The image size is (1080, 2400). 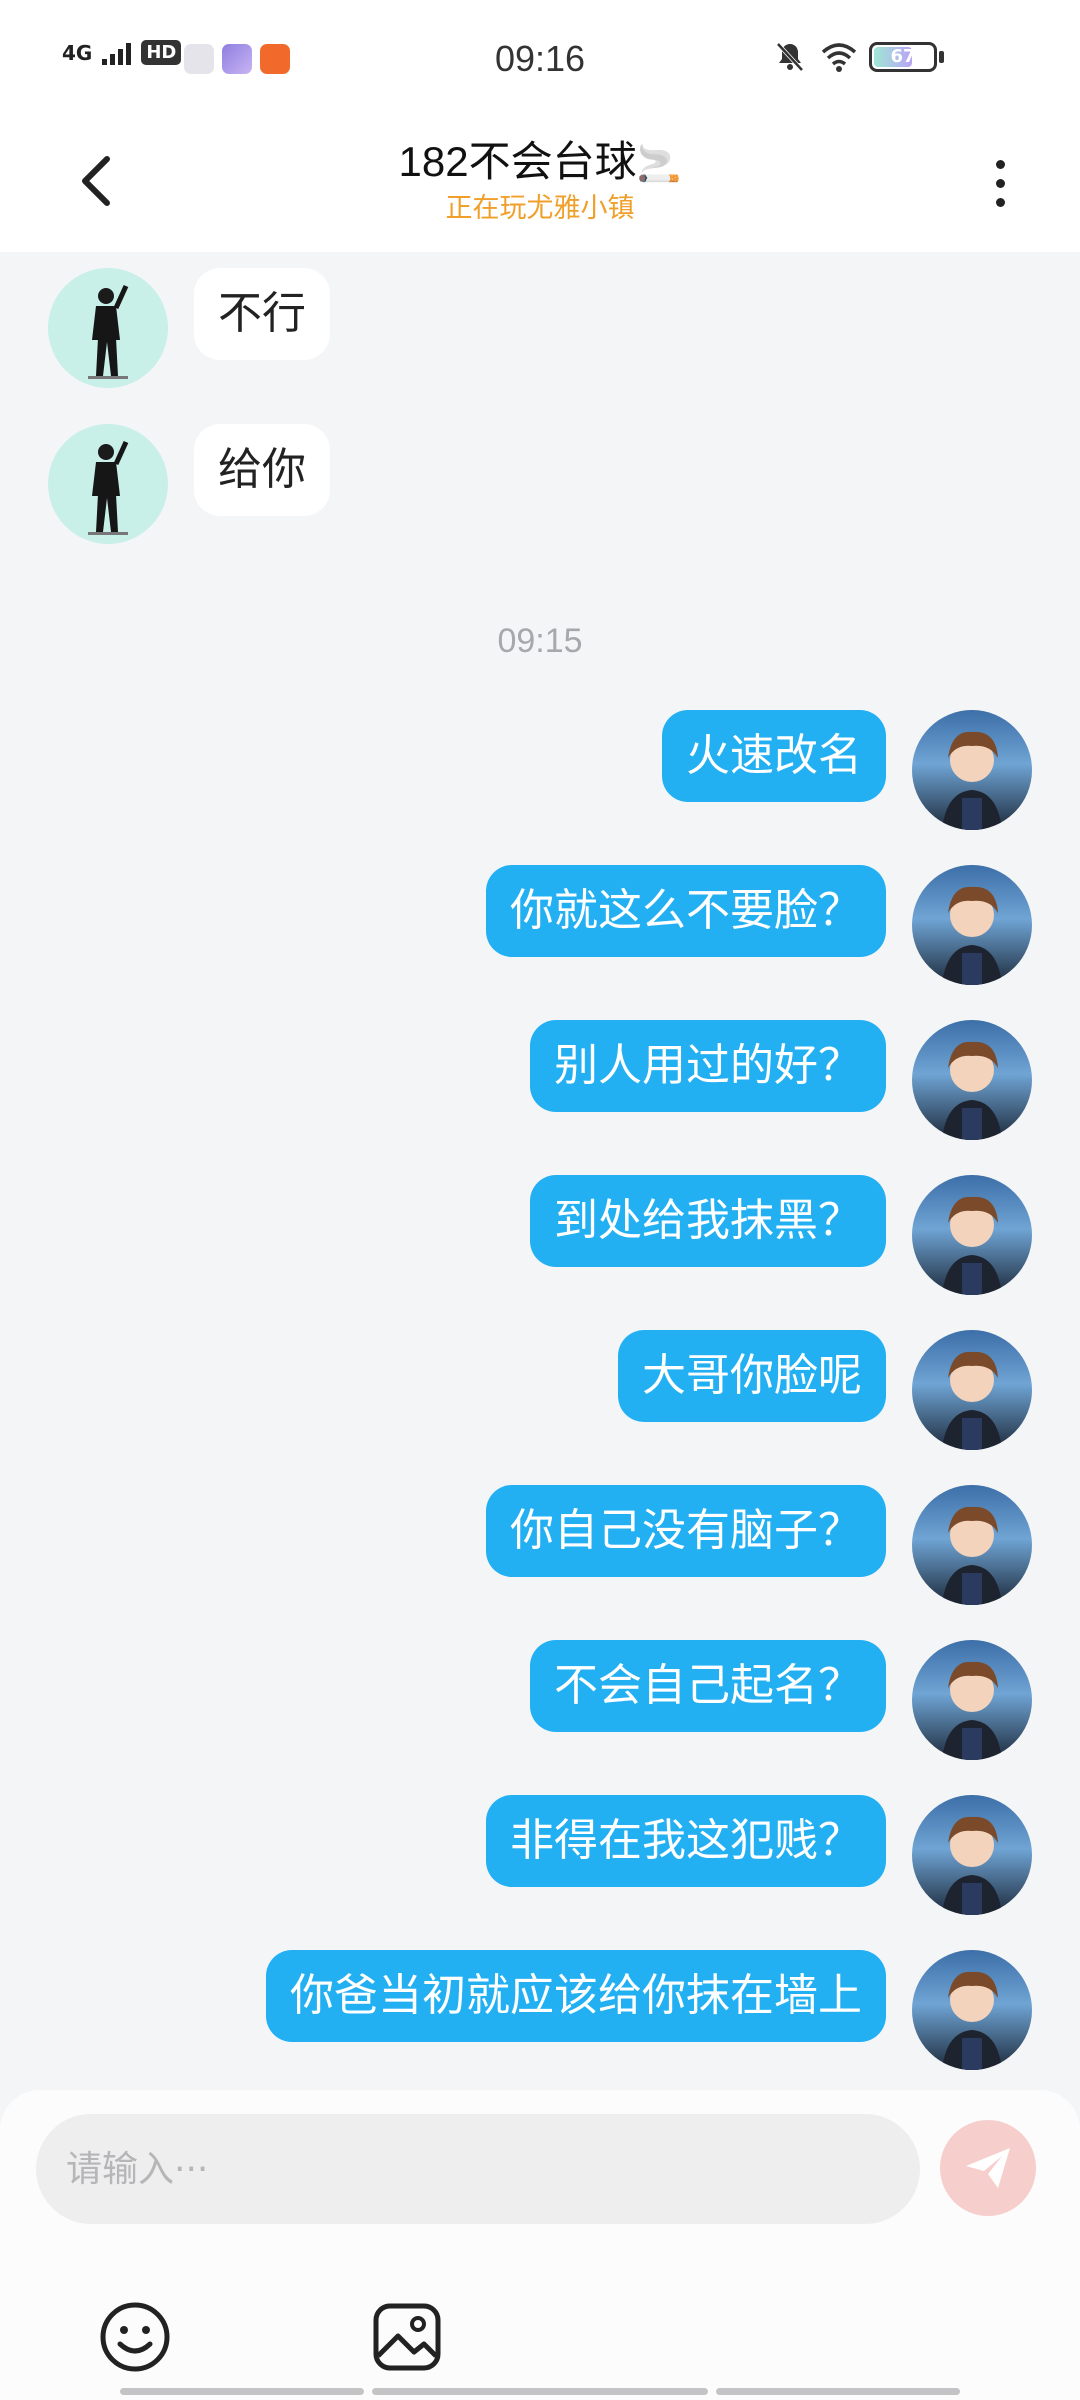 I want to click on wifi-icon, so click(x=839, y=57).